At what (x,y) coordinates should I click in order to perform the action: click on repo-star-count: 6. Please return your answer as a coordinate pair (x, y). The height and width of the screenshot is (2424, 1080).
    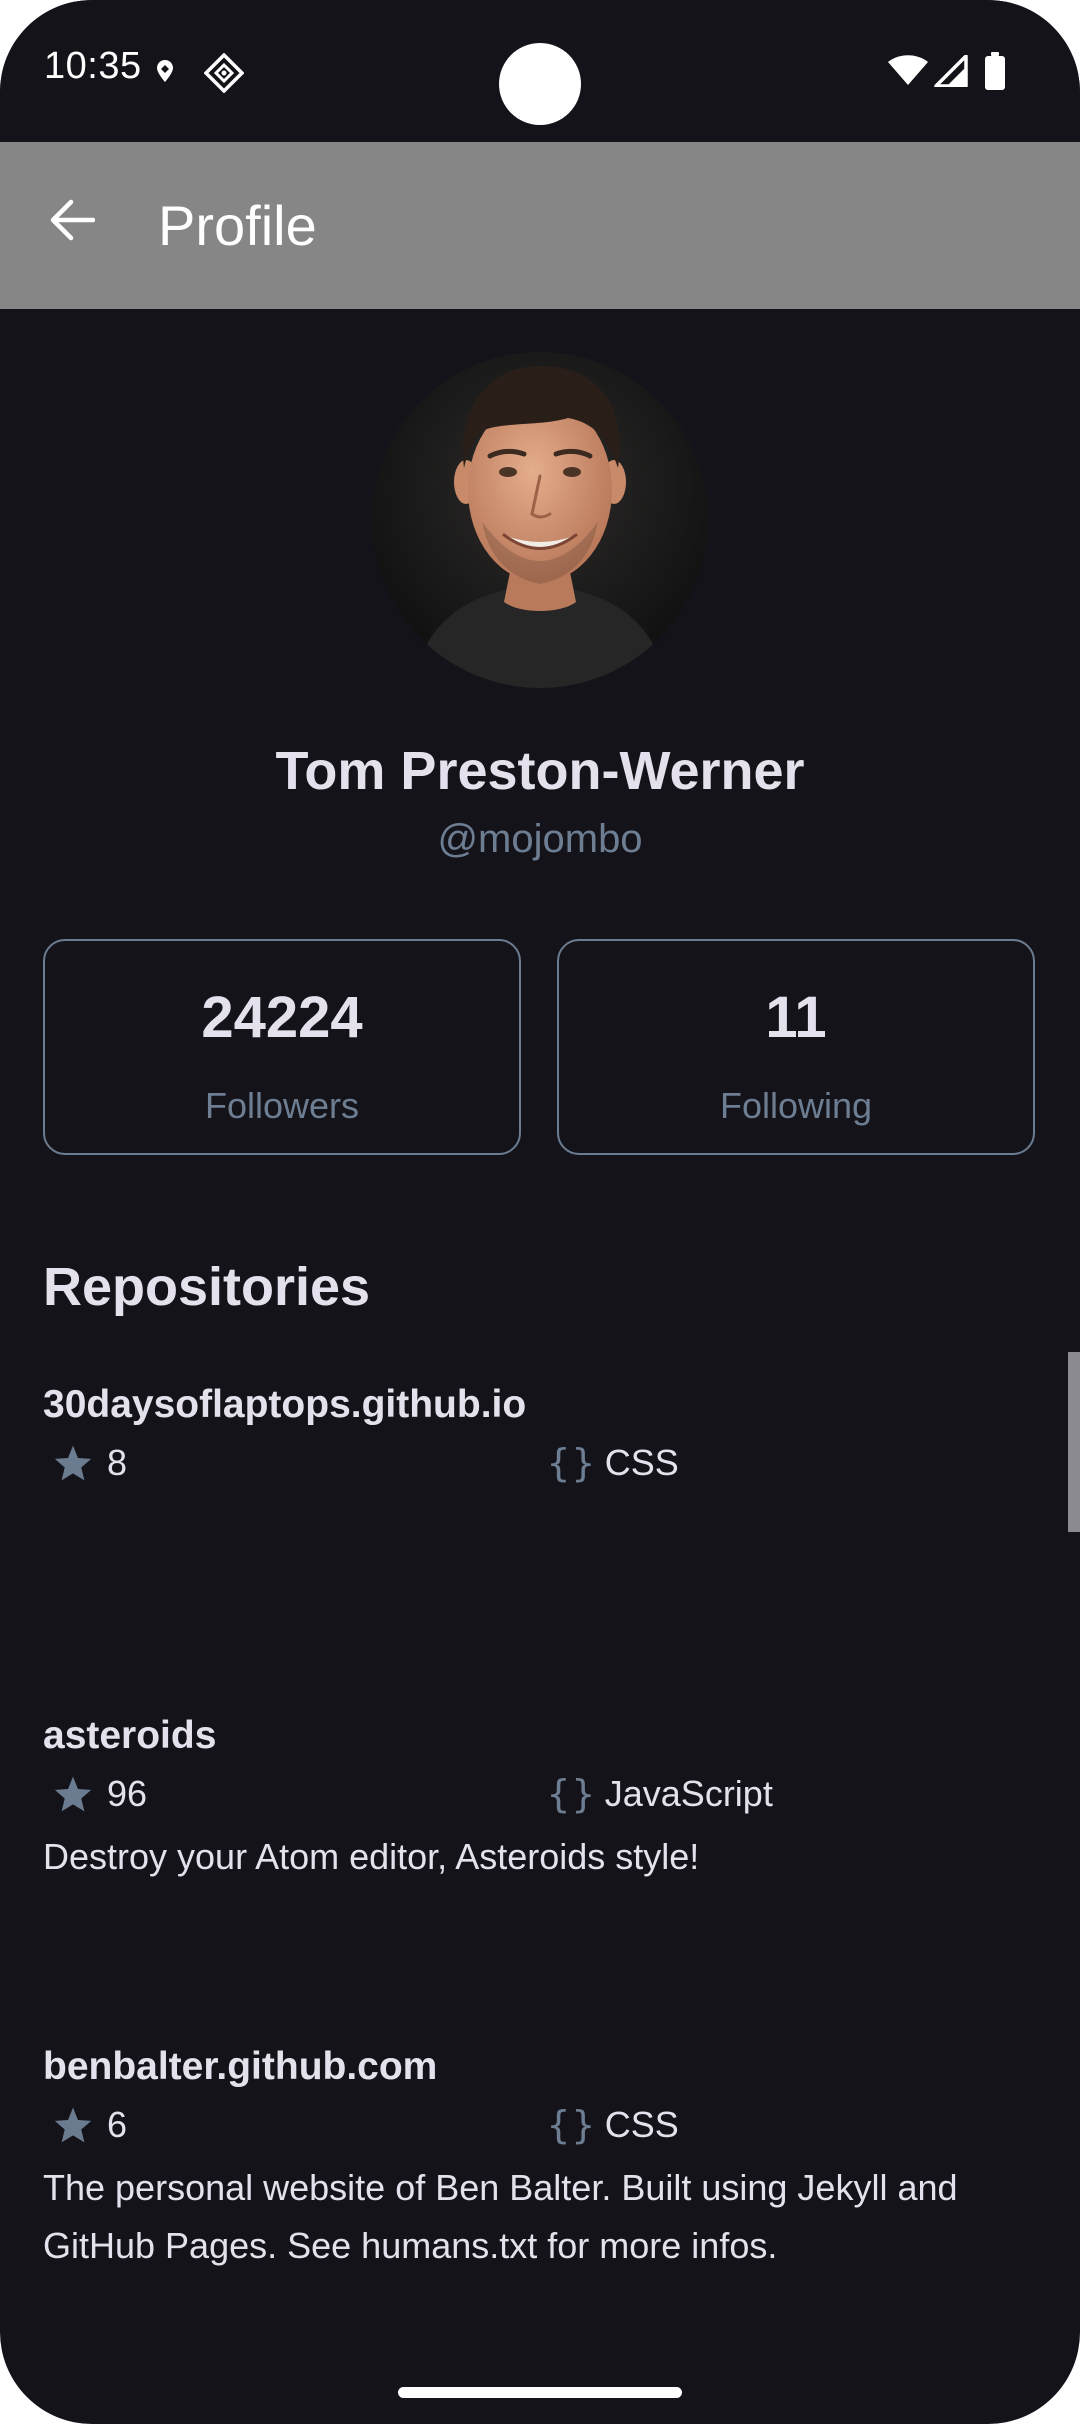
    Looking at the image, I should click on (117, 2124).